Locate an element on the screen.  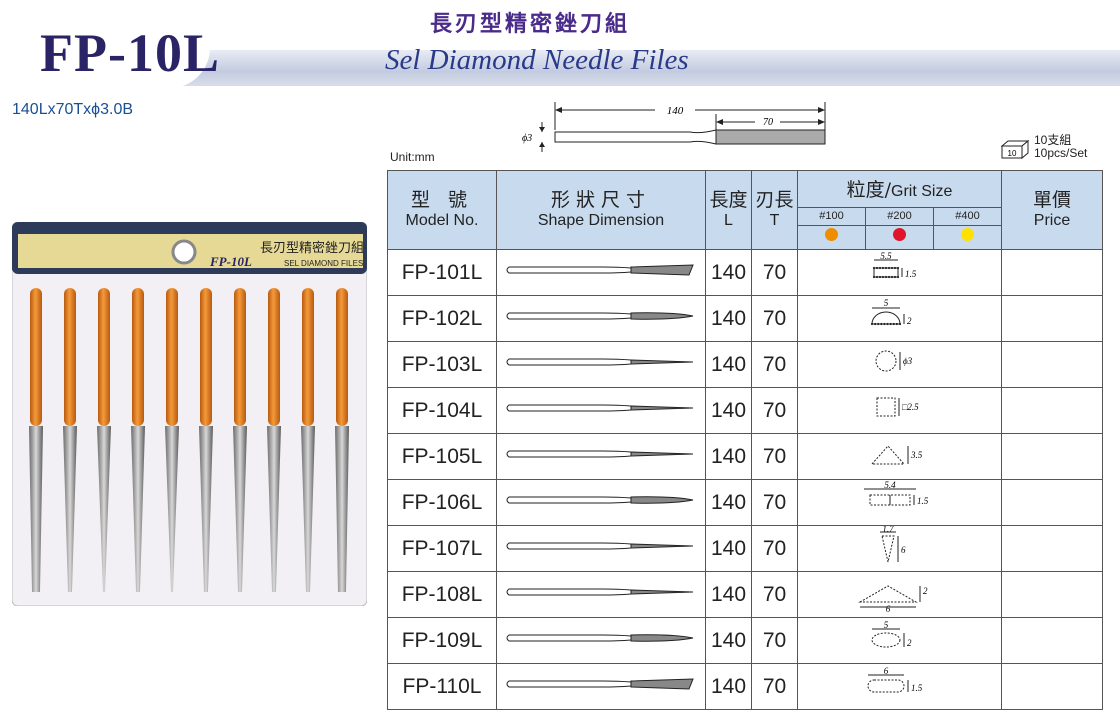
model-cell: FP-108L is located at coordinates (442, 594).